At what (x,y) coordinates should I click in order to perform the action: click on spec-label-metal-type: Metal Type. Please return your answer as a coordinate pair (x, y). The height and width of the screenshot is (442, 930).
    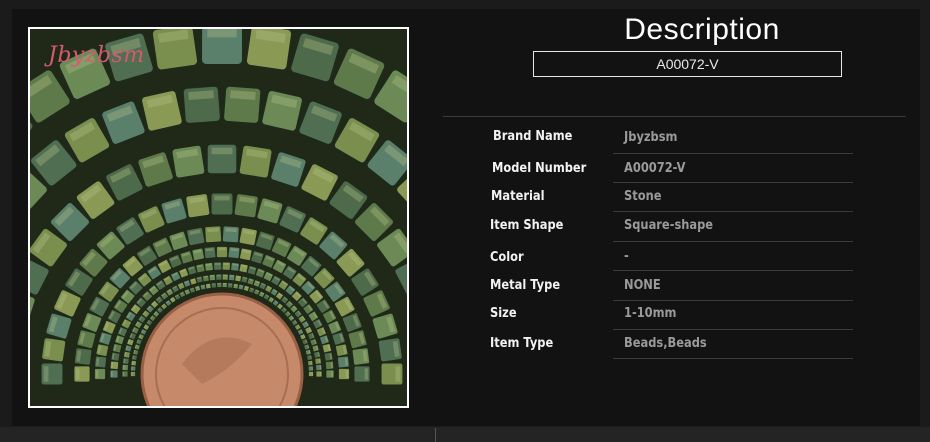
    Looking at the image, I should click on (525, 285).